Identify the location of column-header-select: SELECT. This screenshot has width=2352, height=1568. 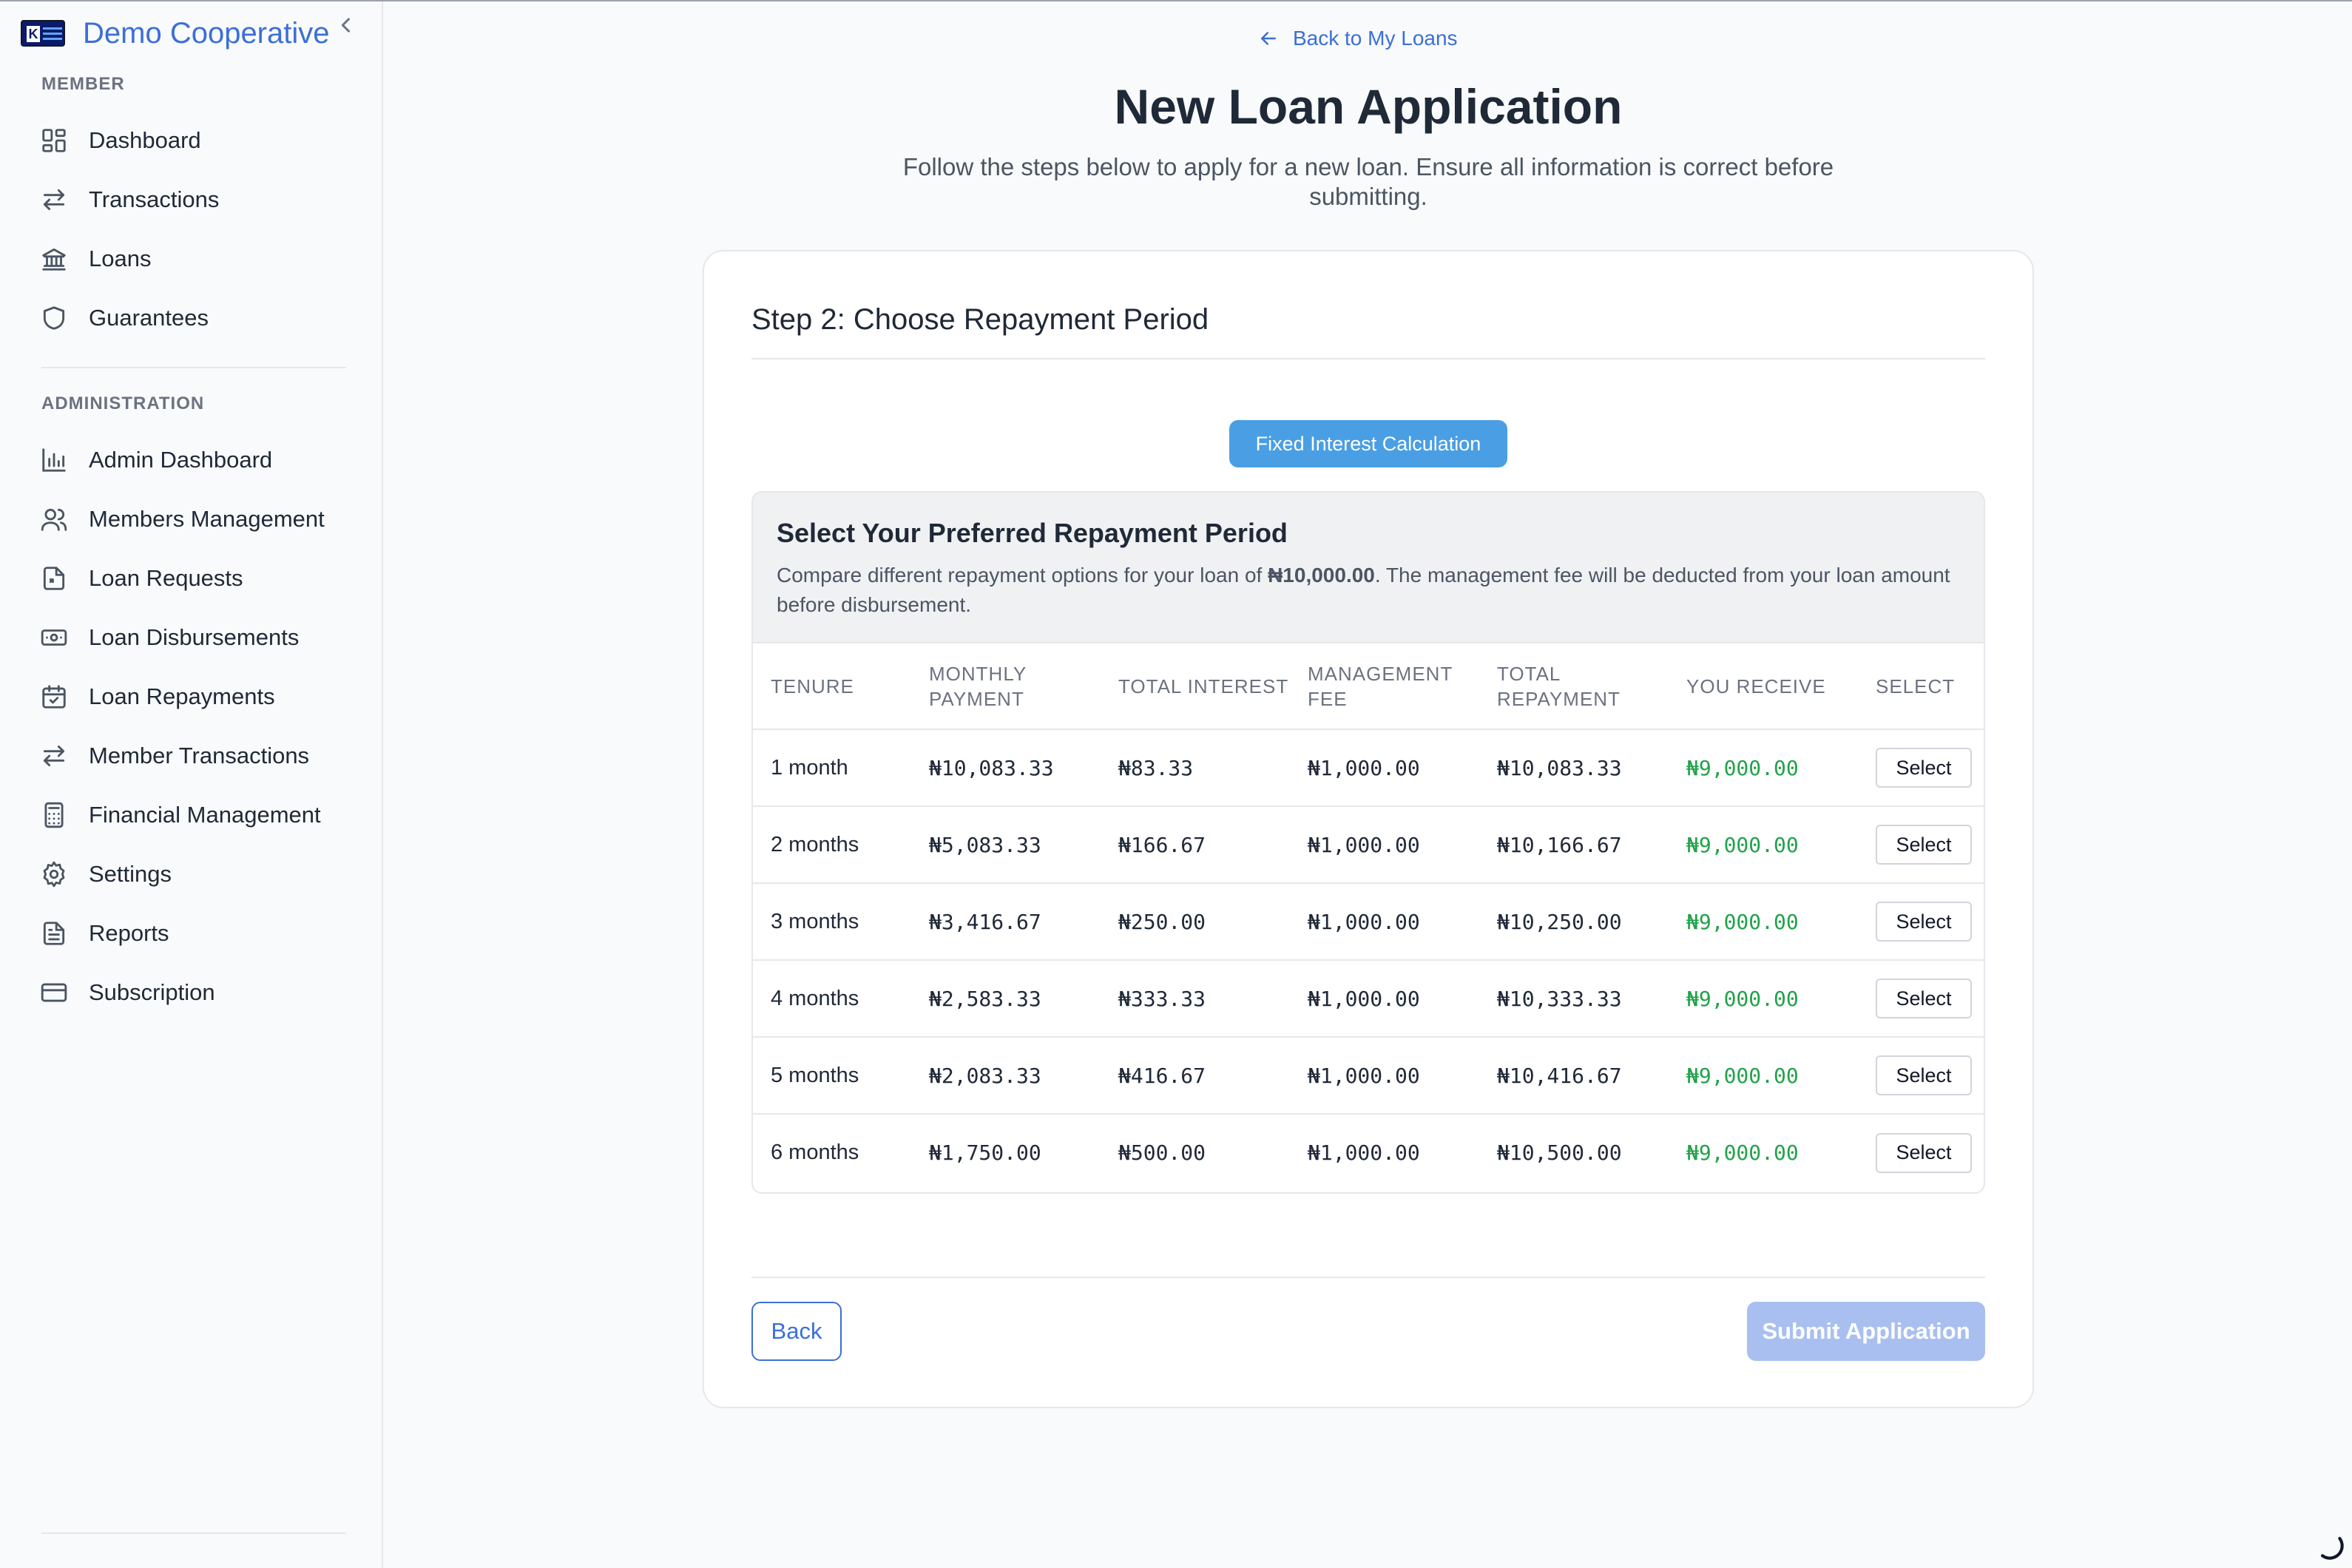
(1921, 686).